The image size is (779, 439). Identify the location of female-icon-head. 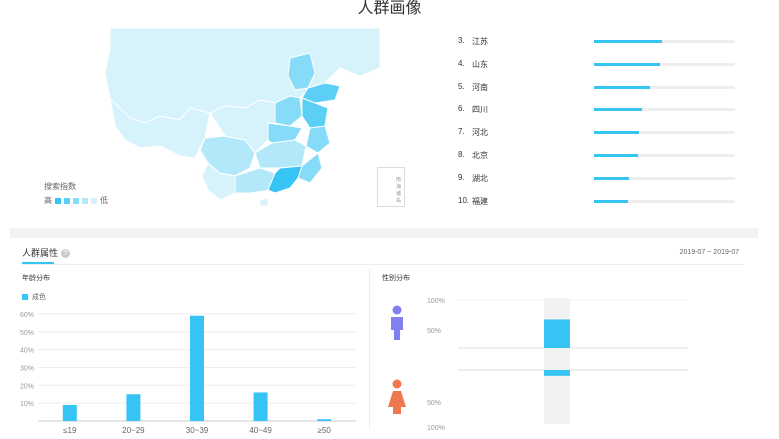
(397, 384).